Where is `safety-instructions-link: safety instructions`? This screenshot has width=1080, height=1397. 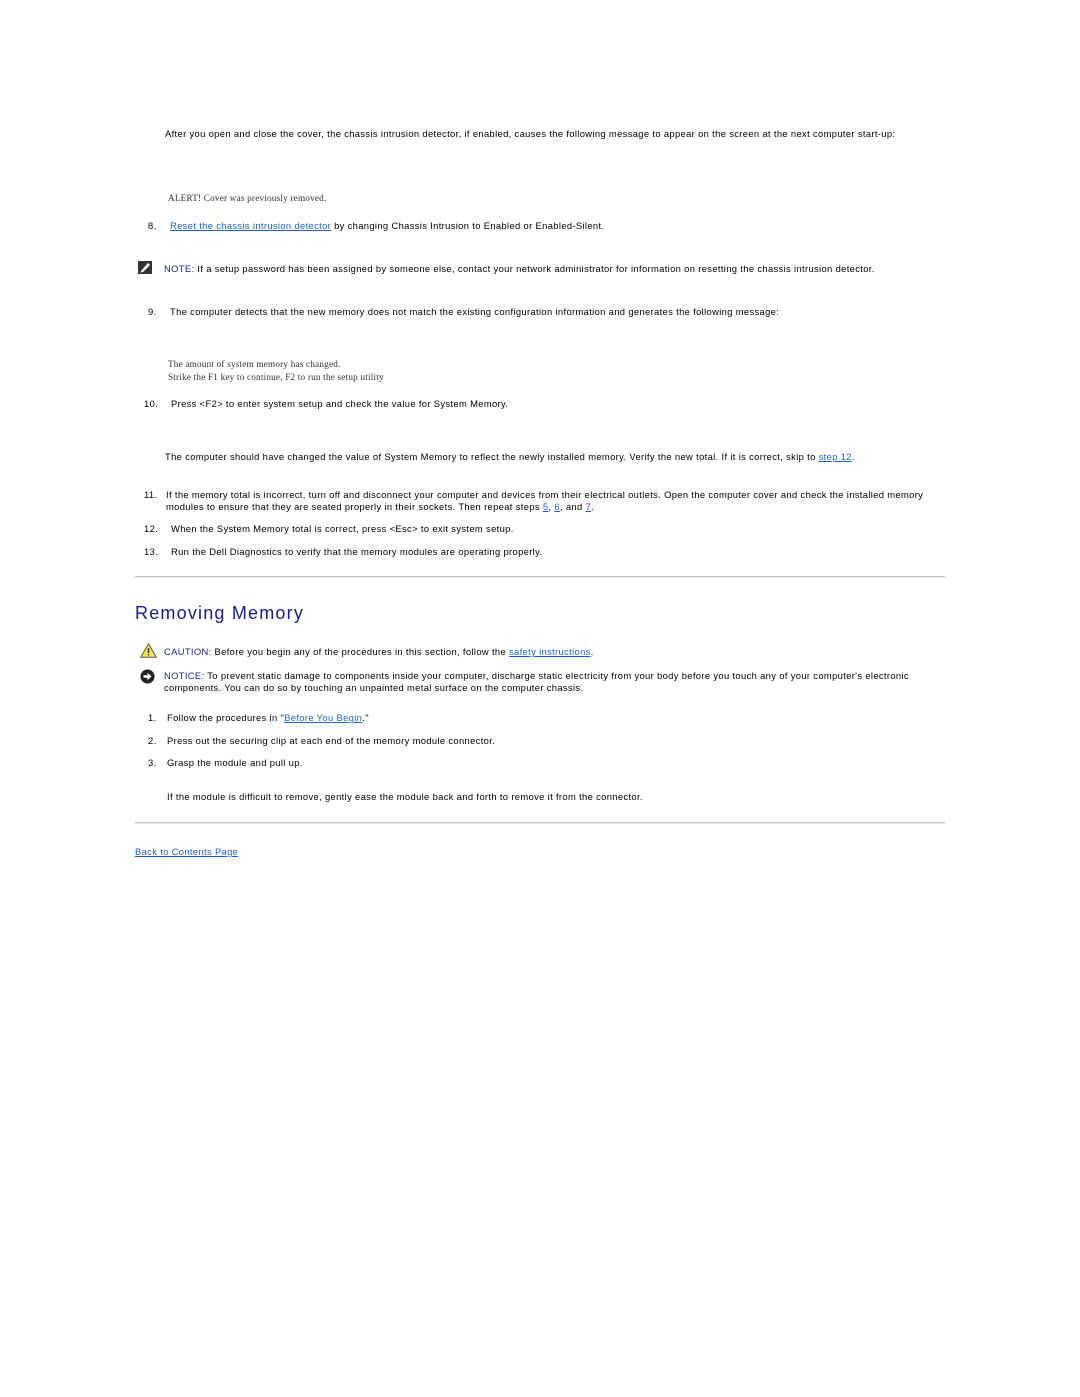
safety-instructions-link: safety instructions is located at coordinates (550, 651).